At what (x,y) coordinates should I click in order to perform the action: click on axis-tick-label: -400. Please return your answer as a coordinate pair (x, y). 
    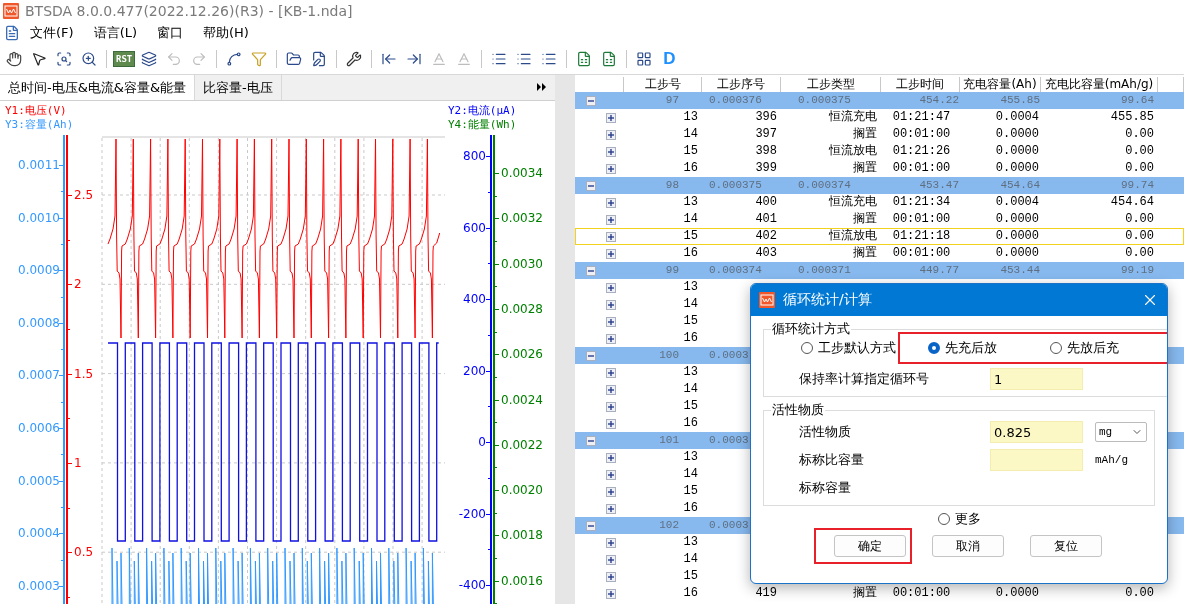
    Looking at the image, I should click on (472, 585).